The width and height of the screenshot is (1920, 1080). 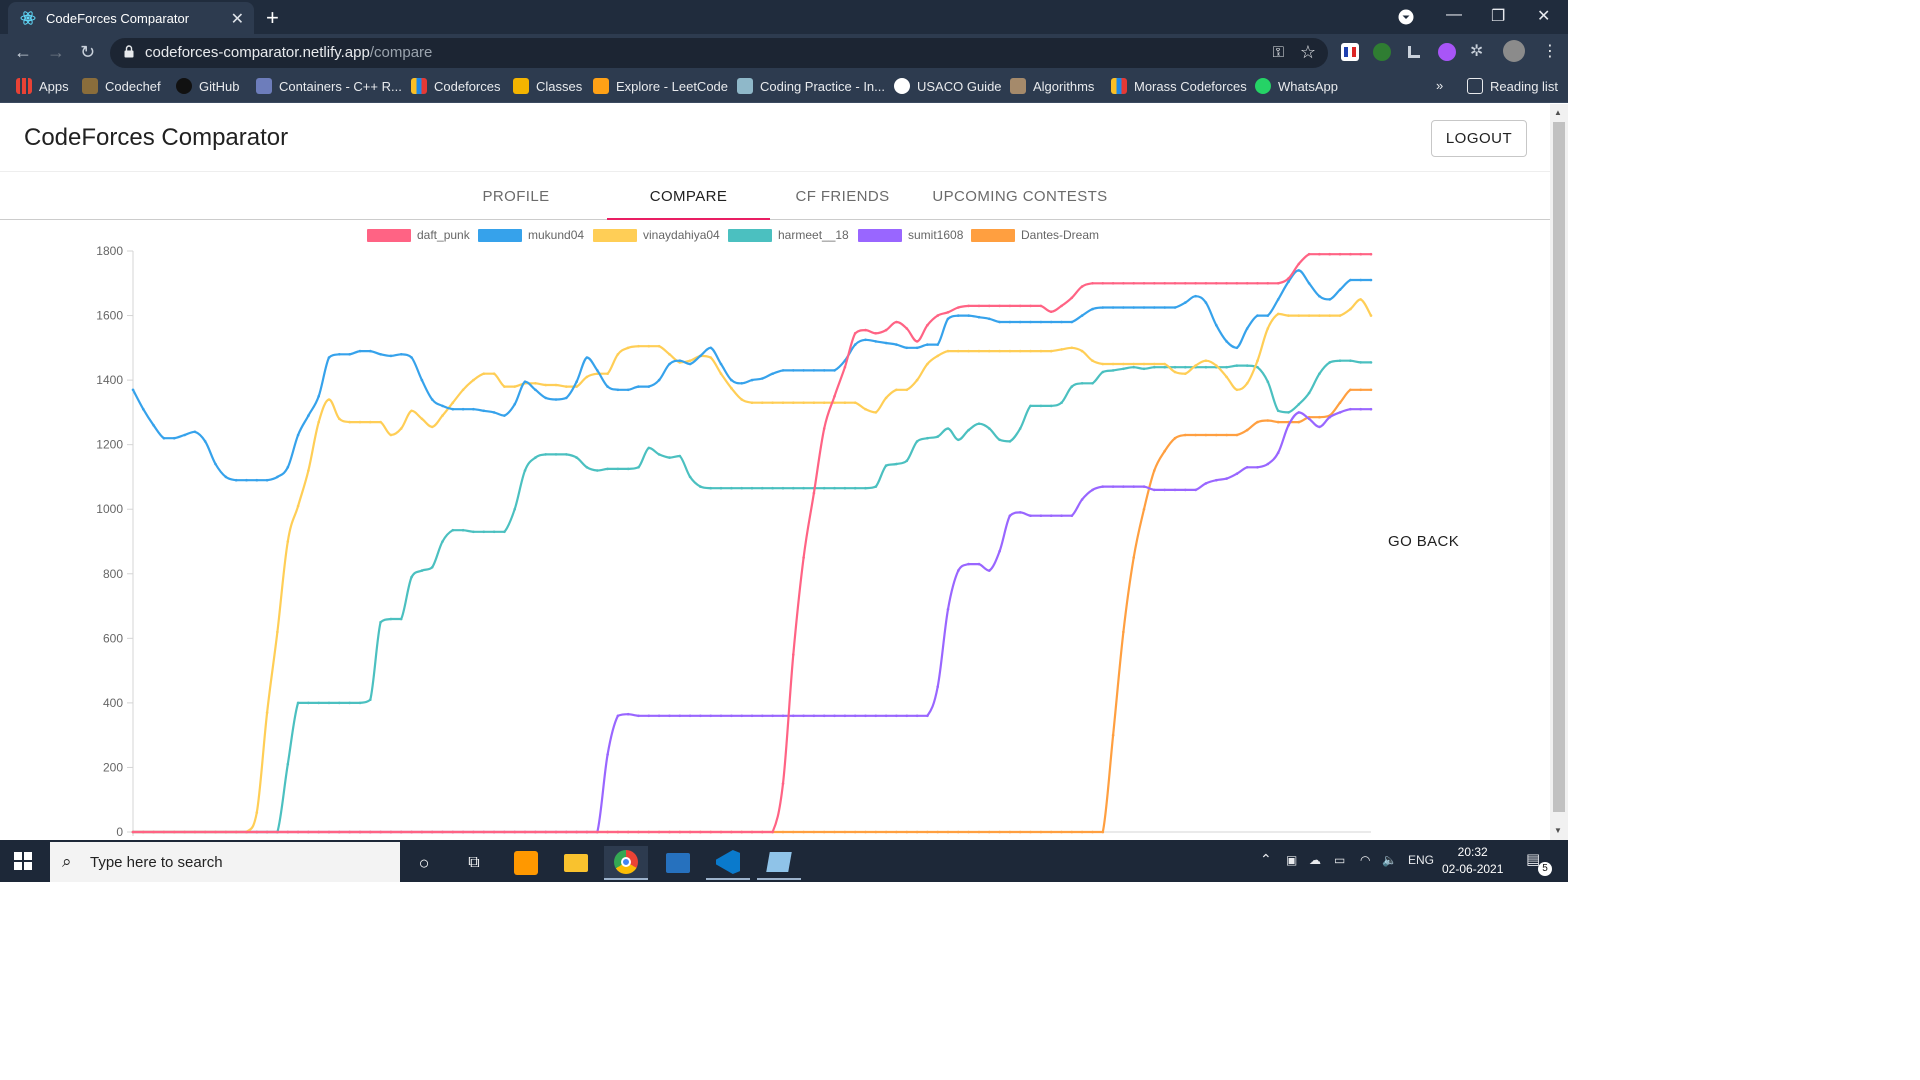 What do you see at coordinates (225, 862) in the screenshot?
I see `taskbar-search: ⌕ Type here to search` at bounding box center [225, 862].